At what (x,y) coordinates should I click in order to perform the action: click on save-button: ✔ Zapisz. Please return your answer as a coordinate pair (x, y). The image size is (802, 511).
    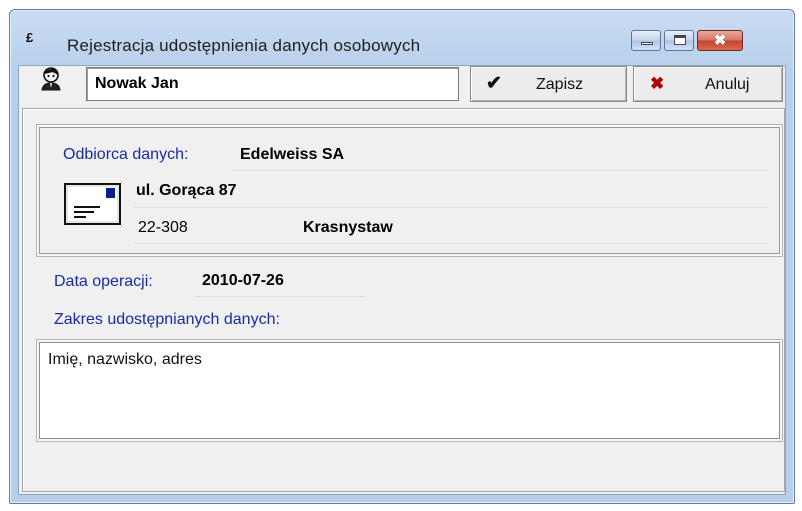
    Looking at the image, I should click on (548, 84).